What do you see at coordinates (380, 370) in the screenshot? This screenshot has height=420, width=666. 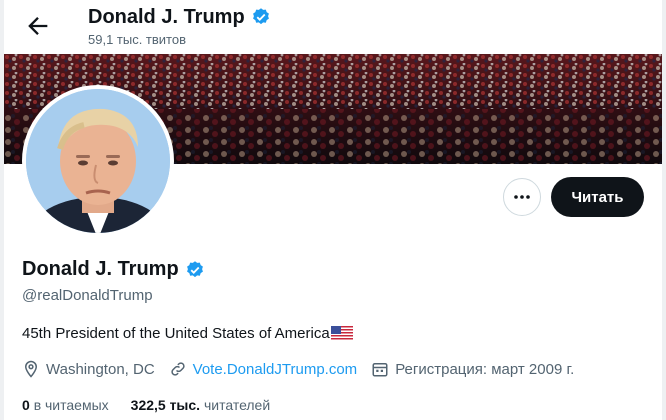 I see `calendar-icon` at bounding box center [380, 370].